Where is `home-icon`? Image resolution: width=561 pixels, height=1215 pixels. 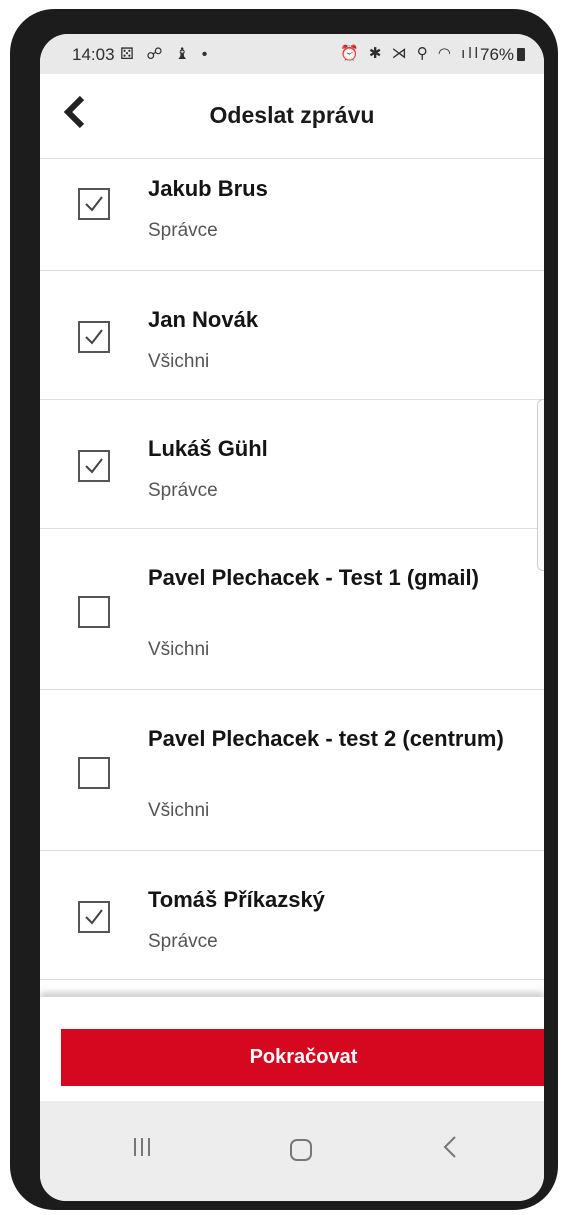 home-icon is located at coordinates (301, 1150).